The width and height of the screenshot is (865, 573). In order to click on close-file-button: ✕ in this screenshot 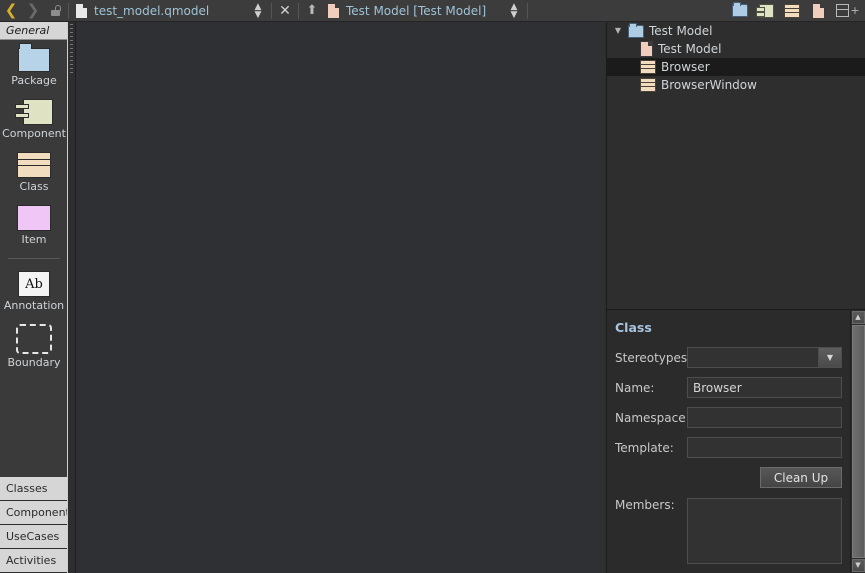, I will do `click(285, 11)`.